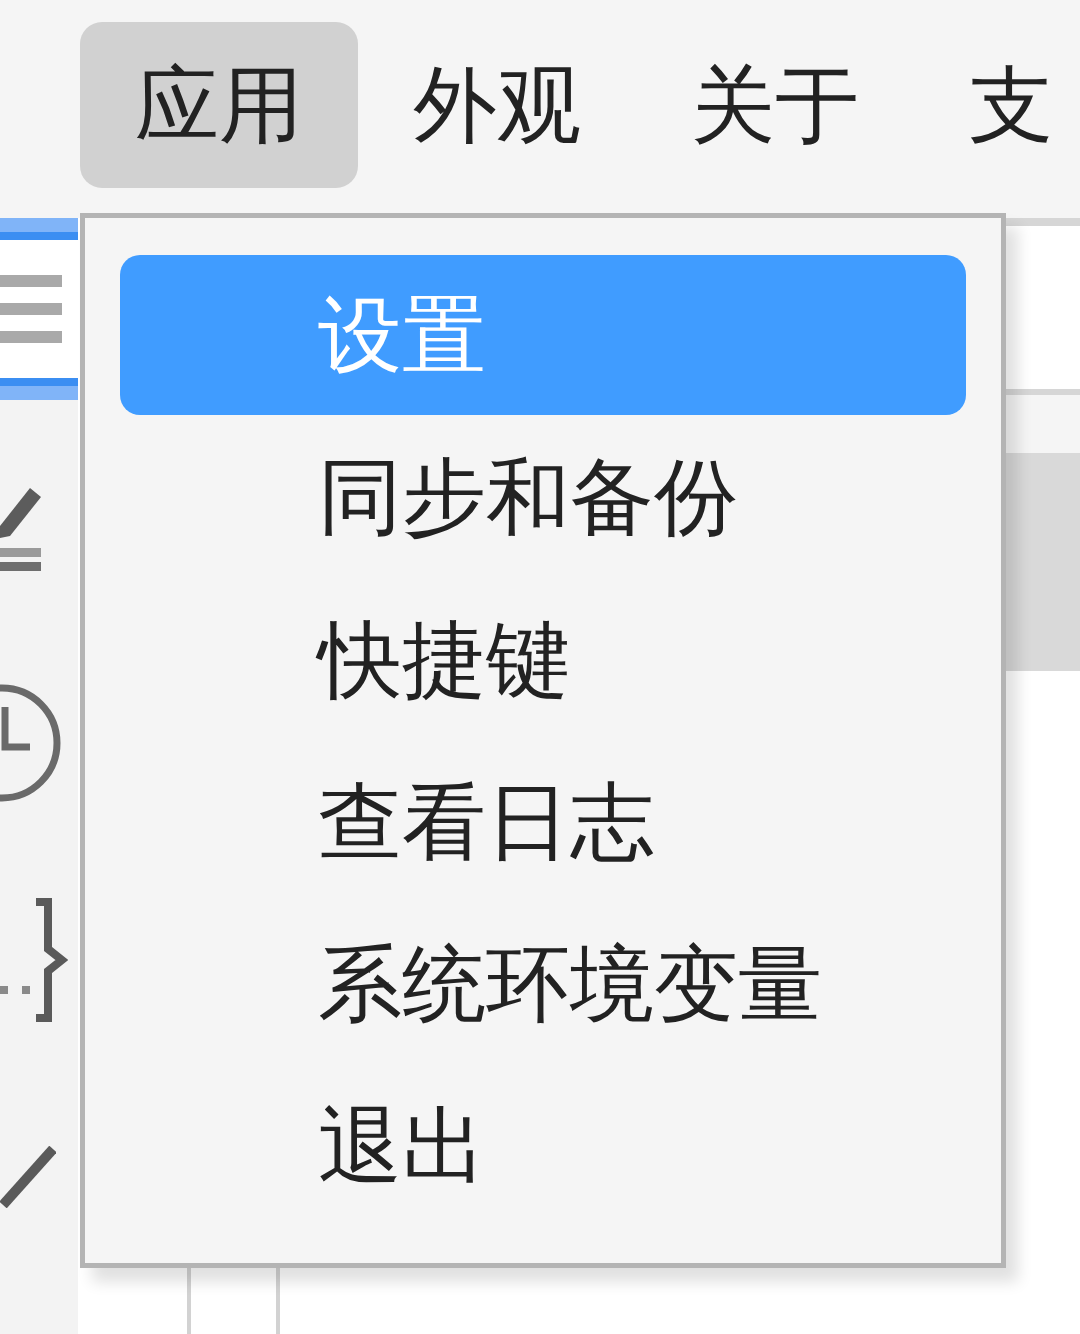 The height and width of the screenshot is (1334, 1080). Describe the element at coordinates (528, 497) in the screenshot. I see `menu-option: 同步和备份` at that location.